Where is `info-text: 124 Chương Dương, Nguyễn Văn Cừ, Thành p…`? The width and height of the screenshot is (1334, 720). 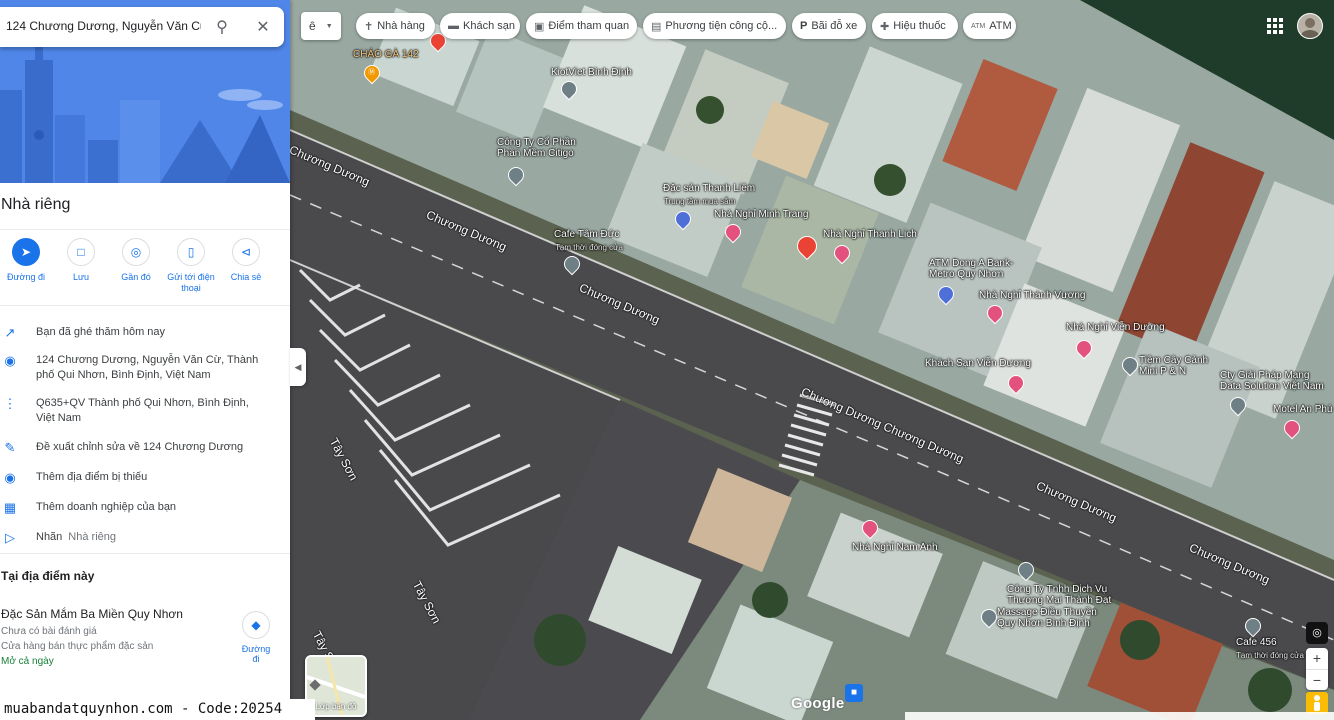
info-text: 124 Chương Dương, Nguyễn Văn Cừ, Thành p… is located at coordinates (147, 367).